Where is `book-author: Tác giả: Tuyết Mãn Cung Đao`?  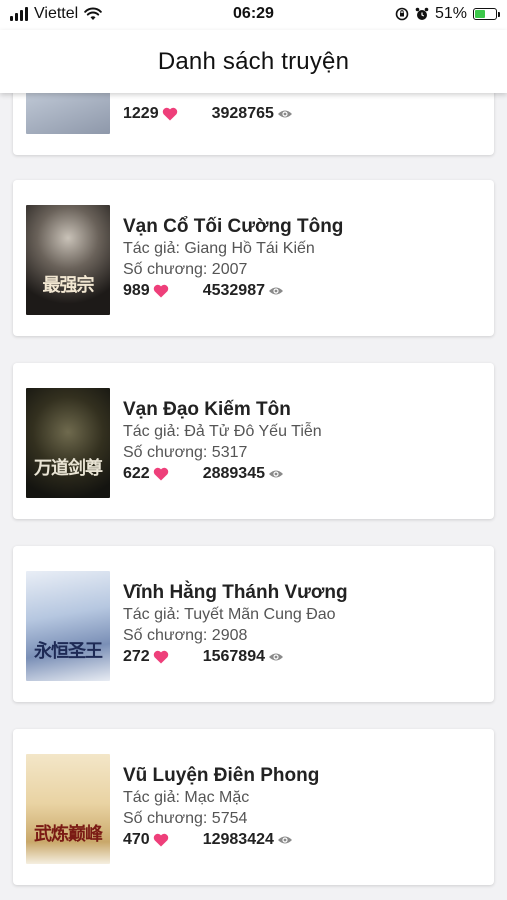
book-author: Tác giả: Tuyết Mãn Cung Đao is located at coordinates (229, 614).